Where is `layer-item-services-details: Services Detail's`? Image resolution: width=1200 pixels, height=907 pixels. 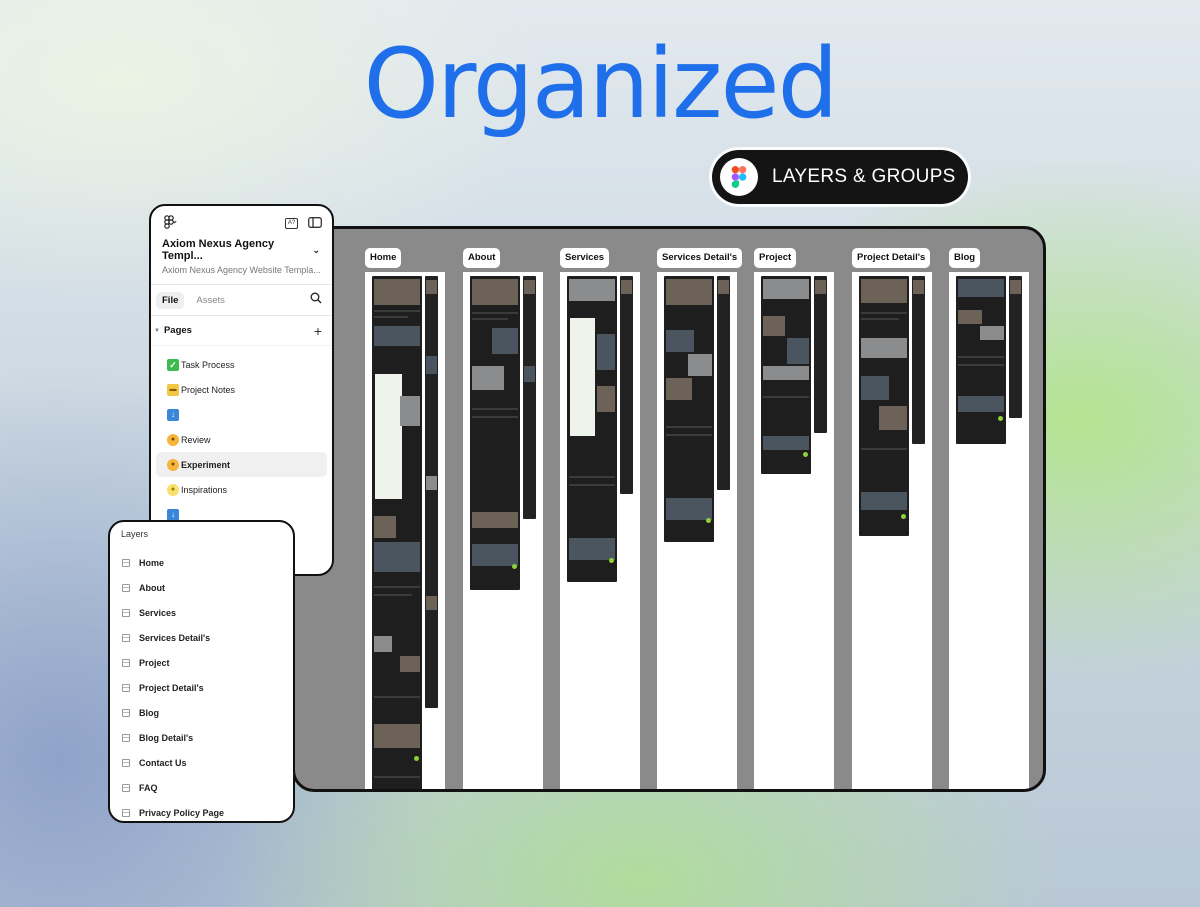 layer-item-services-details: Services Detail's is located at coordinates (201, 637).